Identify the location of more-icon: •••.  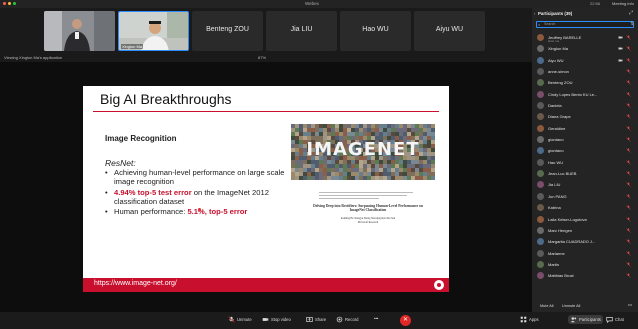
(630, 305).